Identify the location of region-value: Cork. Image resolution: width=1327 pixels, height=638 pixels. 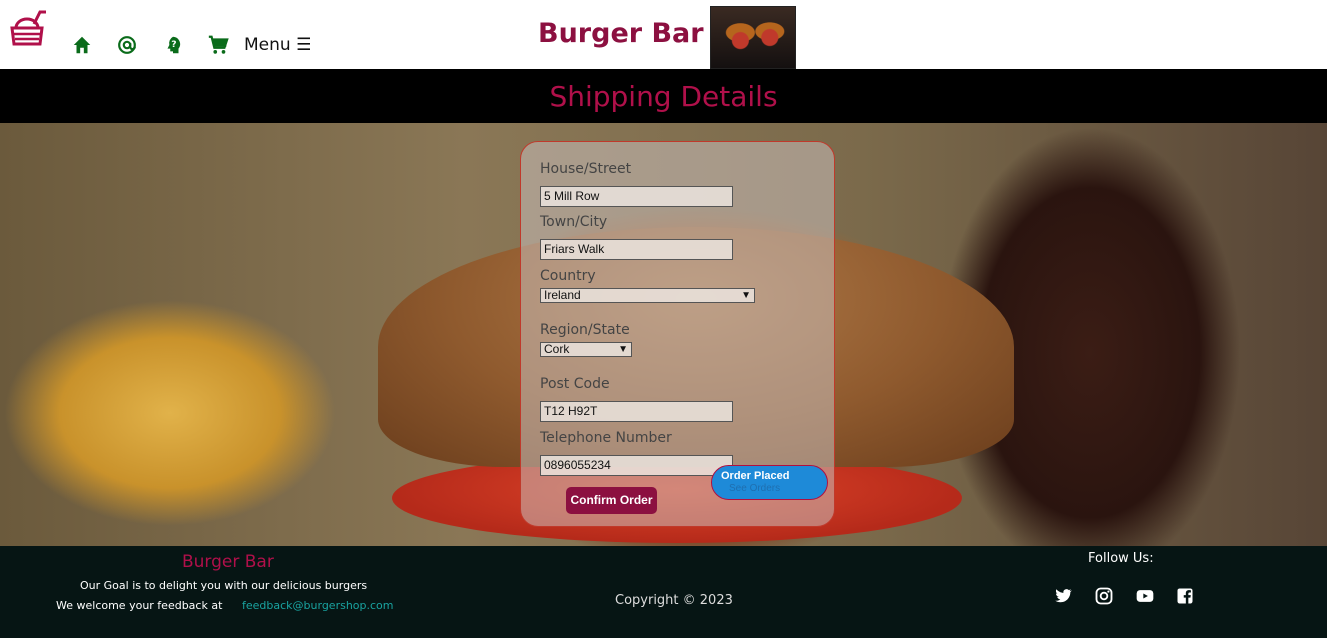
(557, 349).